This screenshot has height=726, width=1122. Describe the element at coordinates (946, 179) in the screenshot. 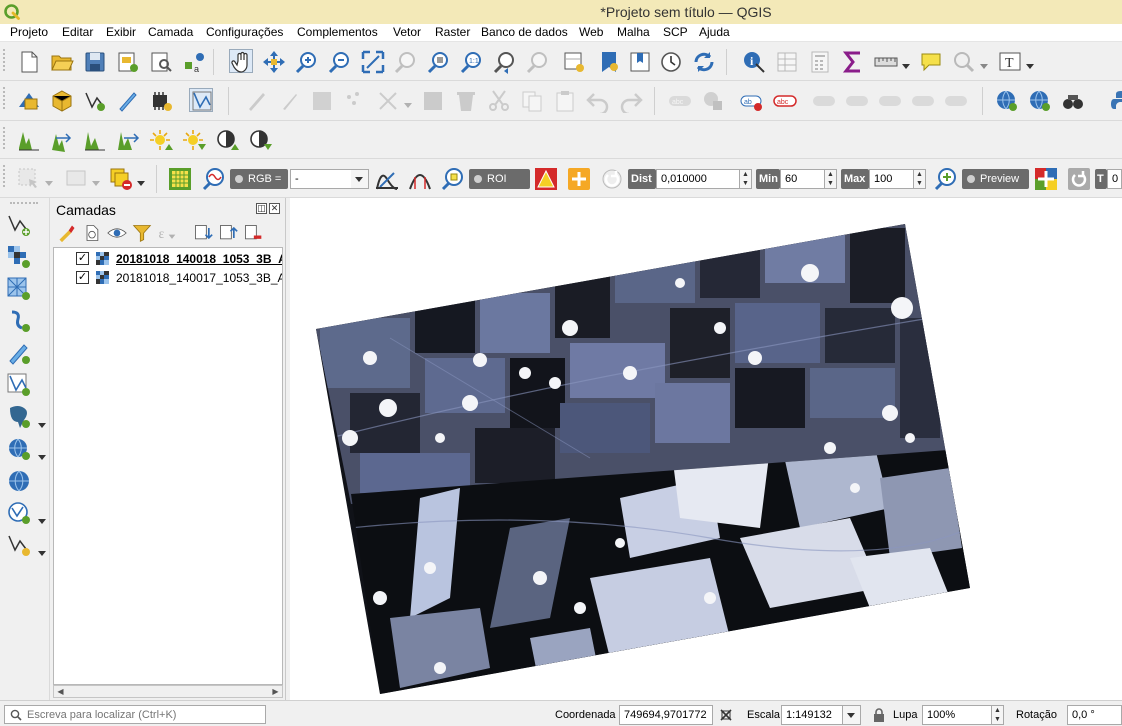

I see `zoom-to-preview-icon` at that location.